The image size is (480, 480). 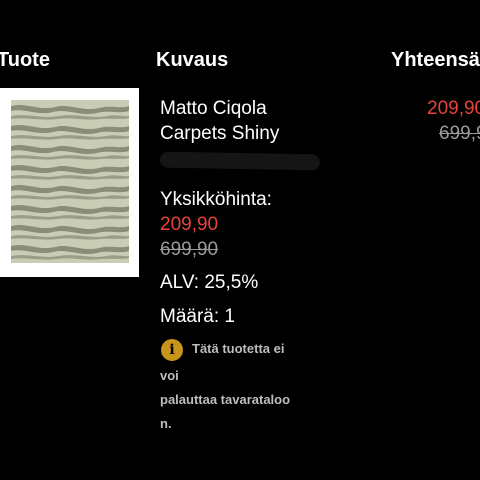 I want to click on return-notice-line2: voi, so click(x=169, y=375).